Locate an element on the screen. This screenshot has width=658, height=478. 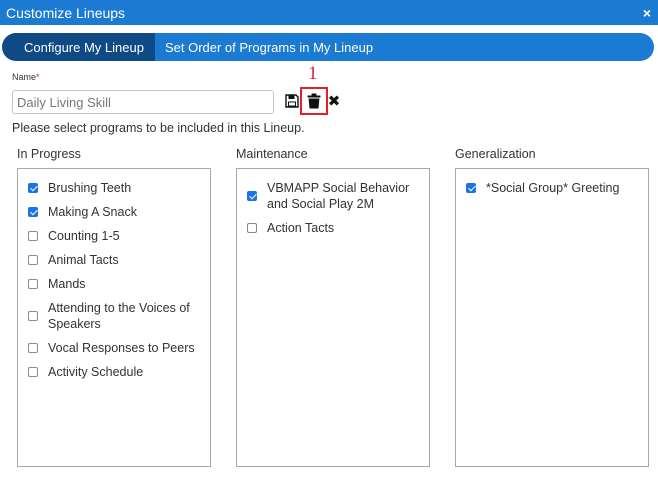
column-title-maintenance: Maintenance is located at coordinates (272, 154).